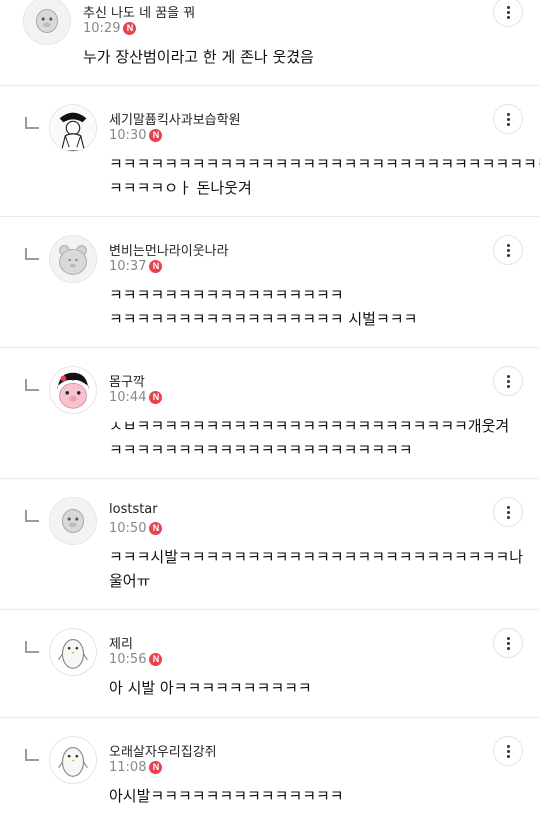  I want to click on comment-text: 아시발ㅋㅋㅋㅋㅋㅋㅋㅋㅋㅋㅋㅋㅋㅋ, so click(226, 796).